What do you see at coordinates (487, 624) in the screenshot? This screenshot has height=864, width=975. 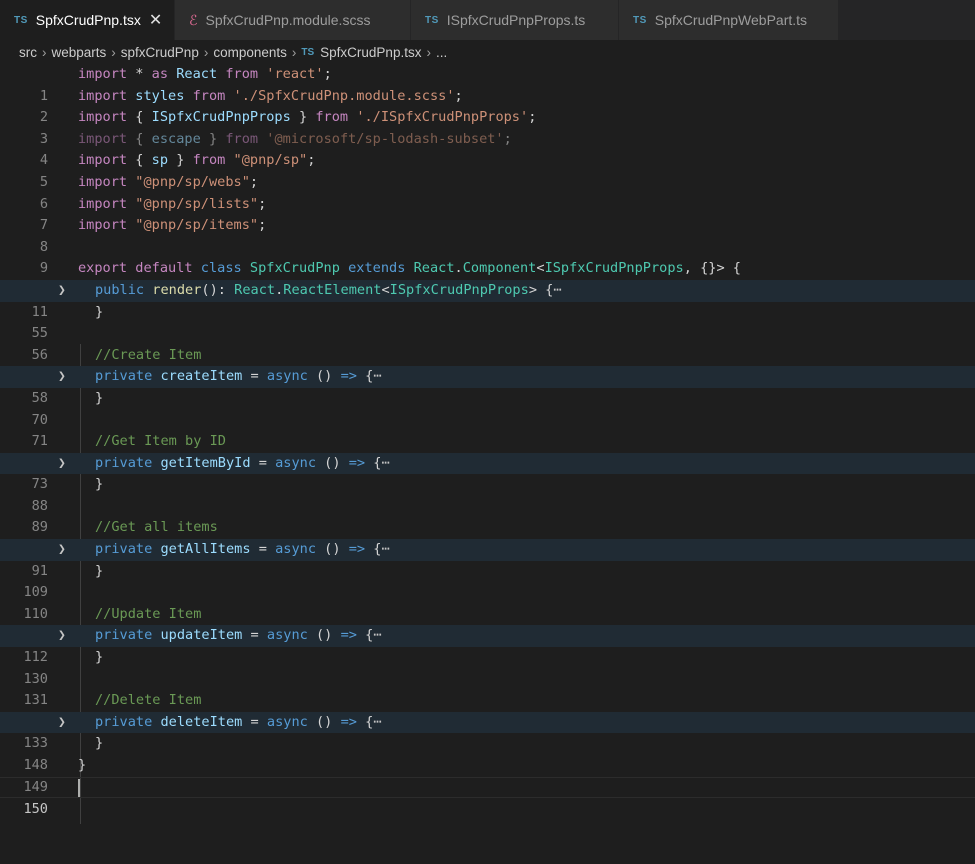 I see `code-line: 111 //Update Item` at bounding box center [487, 624].